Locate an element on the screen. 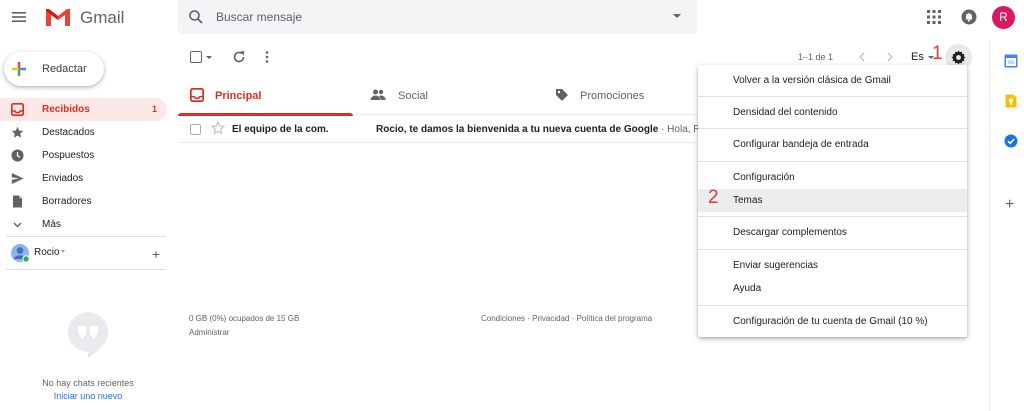  sidebar-item-label: Recibidos is located at coordinates (66, 109).